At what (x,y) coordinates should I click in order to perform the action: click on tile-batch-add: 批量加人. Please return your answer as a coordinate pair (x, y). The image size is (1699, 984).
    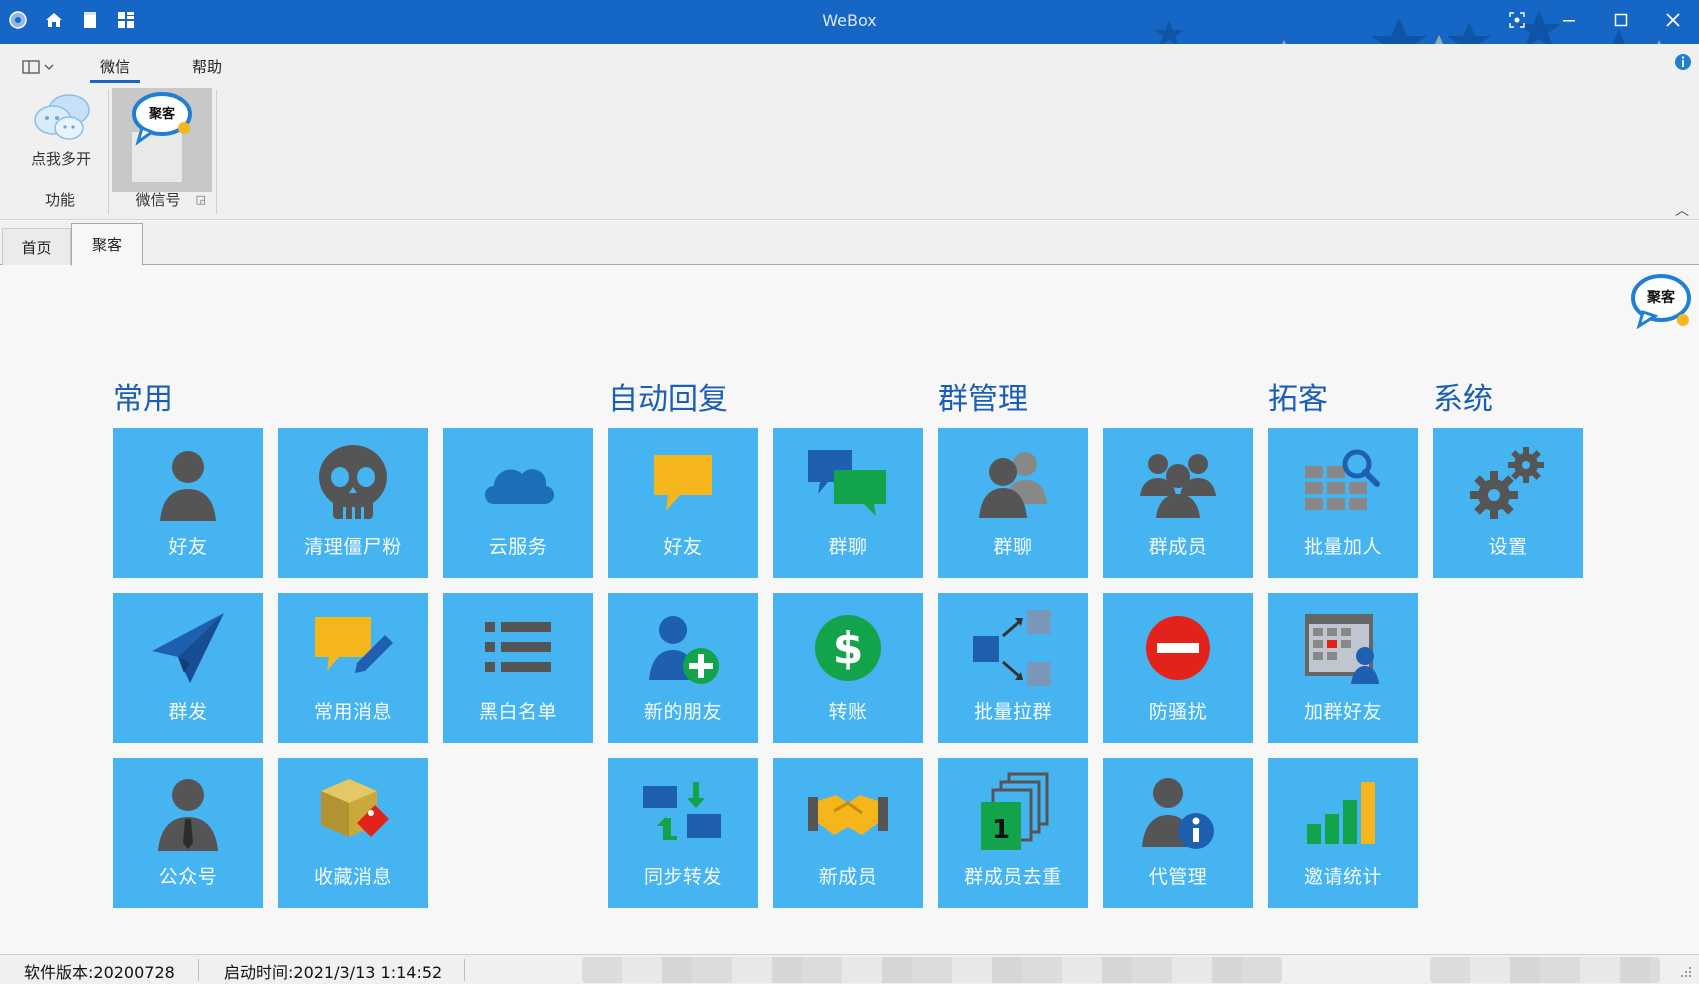
    Looking at the image, I should click on (1343, 503).